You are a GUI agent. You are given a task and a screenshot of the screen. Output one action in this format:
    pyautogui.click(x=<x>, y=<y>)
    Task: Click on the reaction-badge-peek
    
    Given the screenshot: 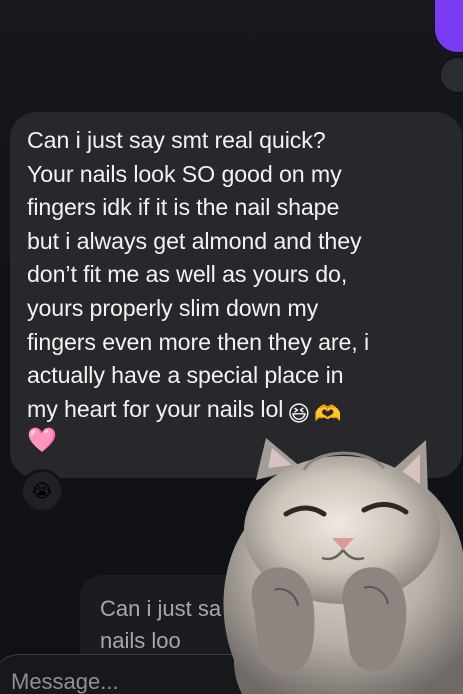 What is the action you would take?
    pyautogui.click(x=451, y=75)
    